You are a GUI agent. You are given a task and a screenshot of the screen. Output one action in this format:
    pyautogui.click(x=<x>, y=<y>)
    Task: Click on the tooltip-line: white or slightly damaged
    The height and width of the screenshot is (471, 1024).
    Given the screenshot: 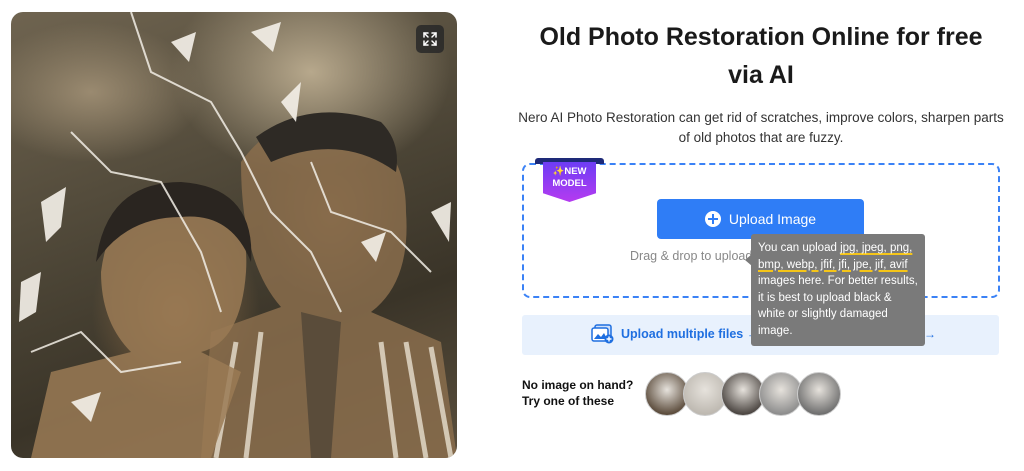 What is the action you would take?
    pyautogui.click(x=823, y=314)
    